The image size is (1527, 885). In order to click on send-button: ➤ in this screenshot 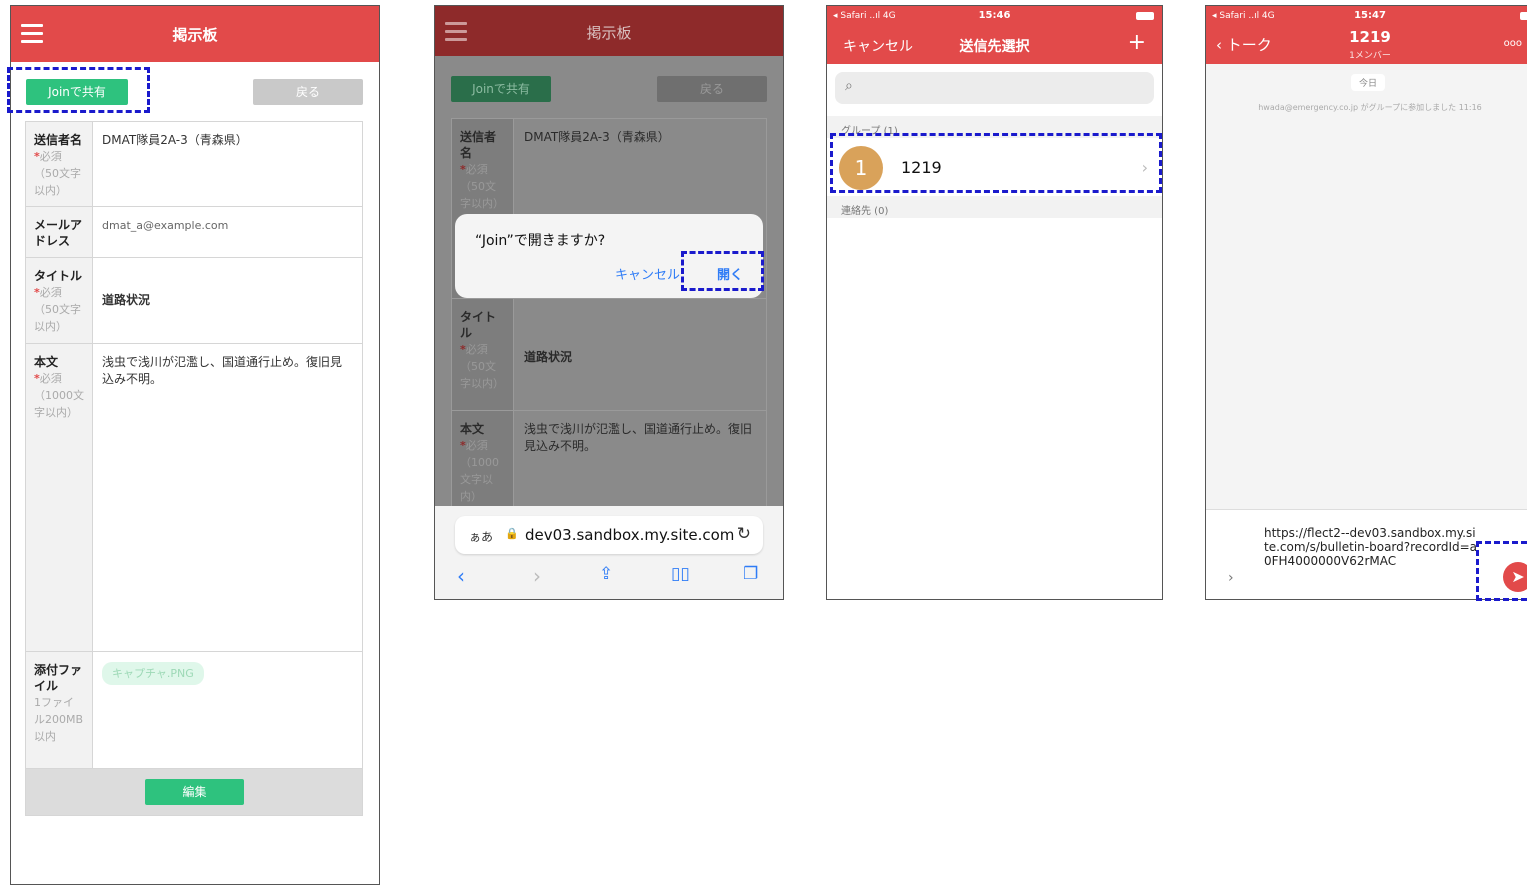, I will do `click(1515, 577)`.